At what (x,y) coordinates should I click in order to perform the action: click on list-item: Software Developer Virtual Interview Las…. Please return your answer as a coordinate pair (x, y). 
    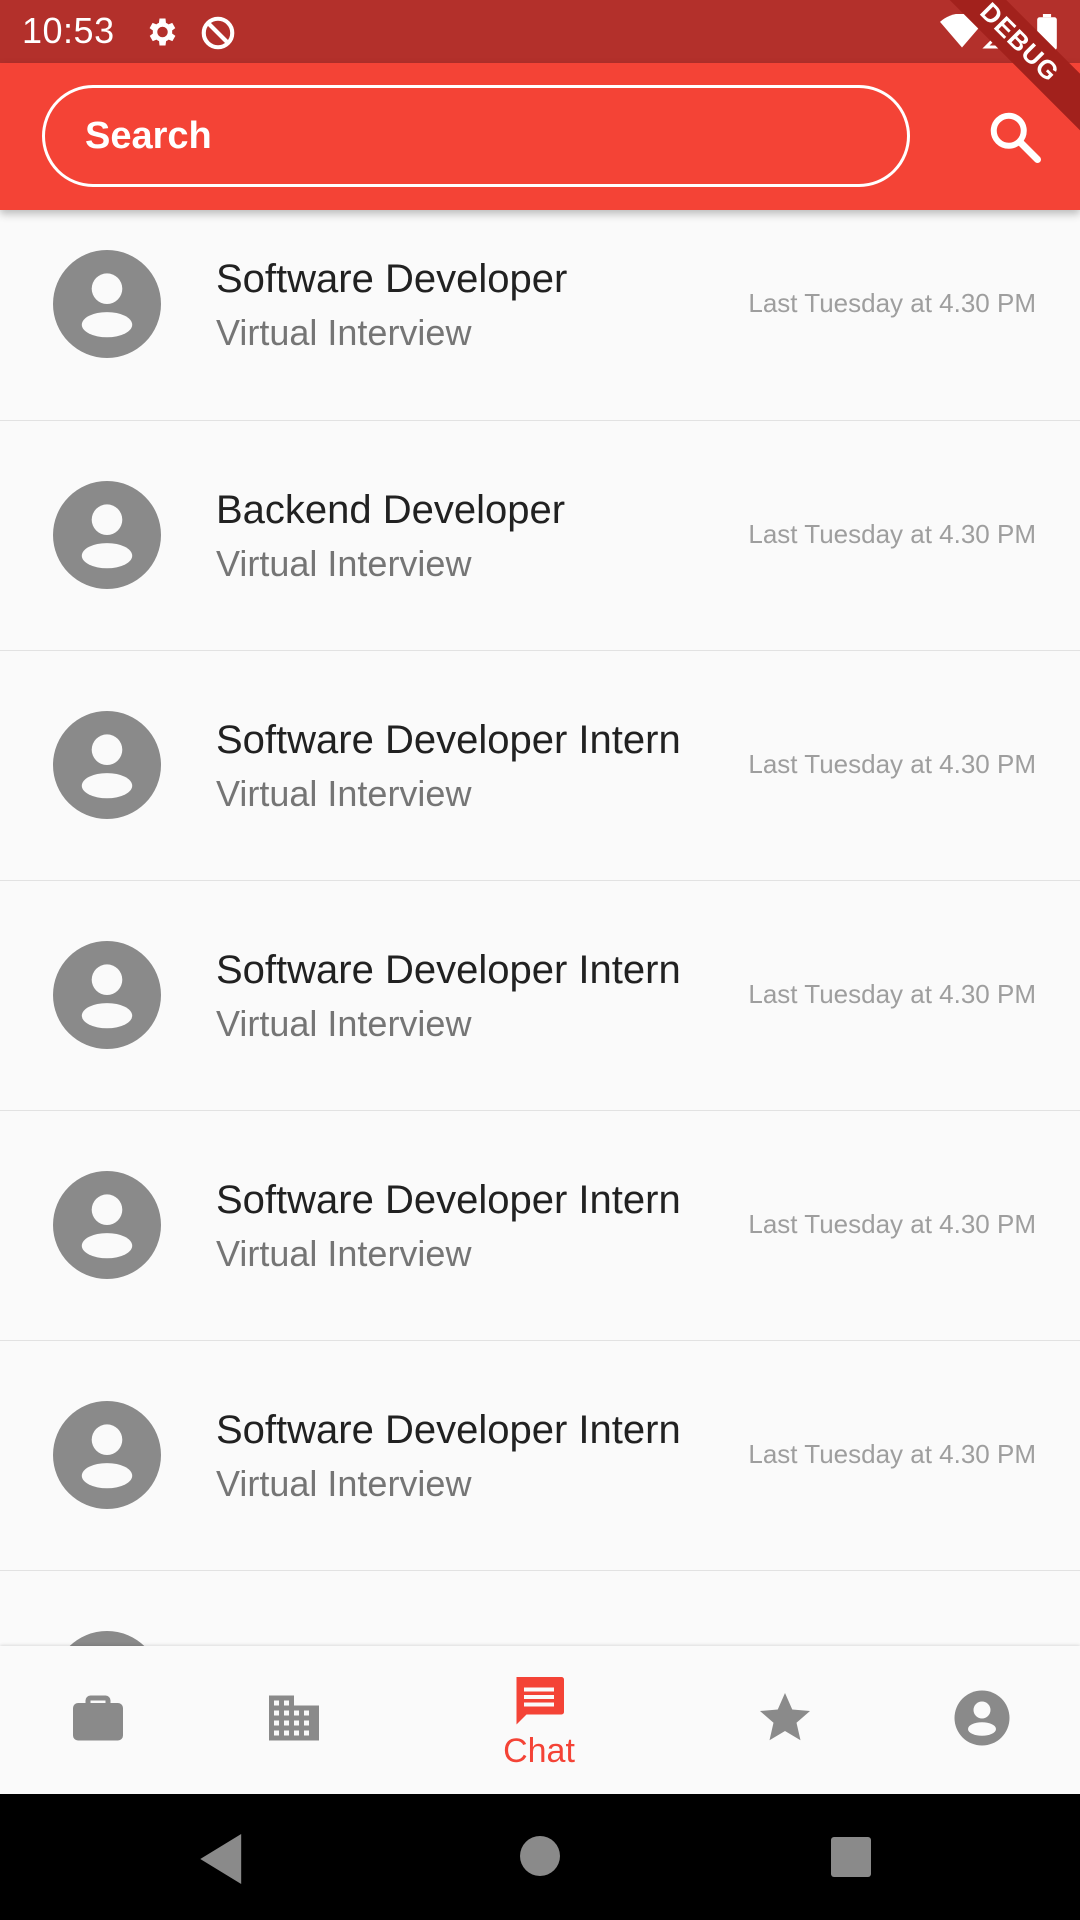
    Looking at the image, I should click on (540, 315).